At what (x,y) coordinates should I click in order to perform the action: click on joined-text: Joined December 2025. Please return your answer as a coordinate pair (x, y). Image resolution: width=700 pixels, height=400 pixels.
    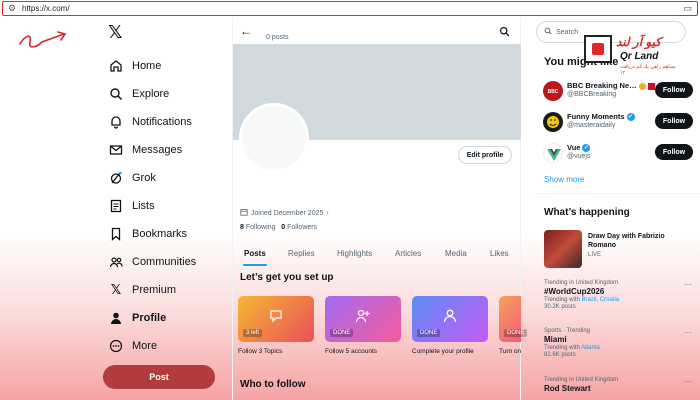
    Looking at the image, I should click on (287, 213).